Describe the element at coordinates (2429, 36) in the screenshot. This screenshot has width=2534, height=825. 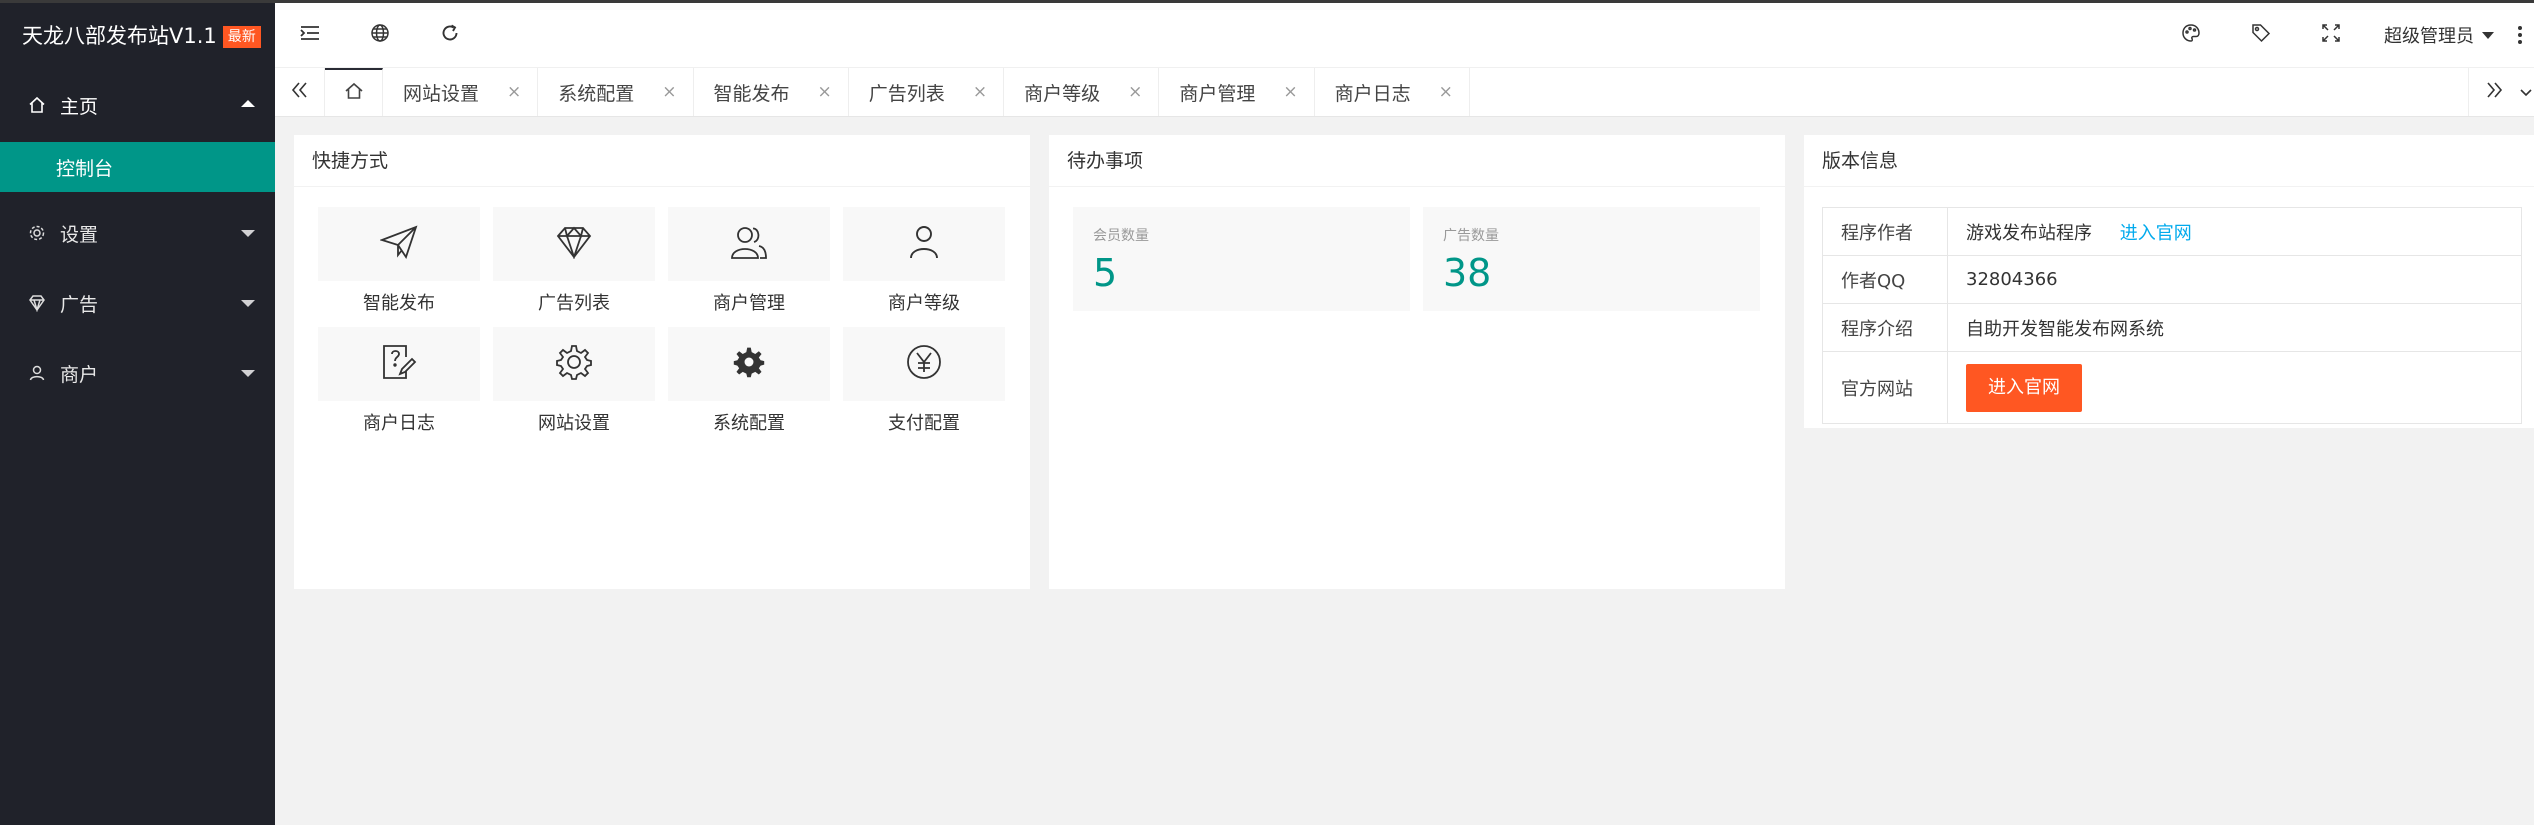
I see `user-name: 超级管理员` at that location.